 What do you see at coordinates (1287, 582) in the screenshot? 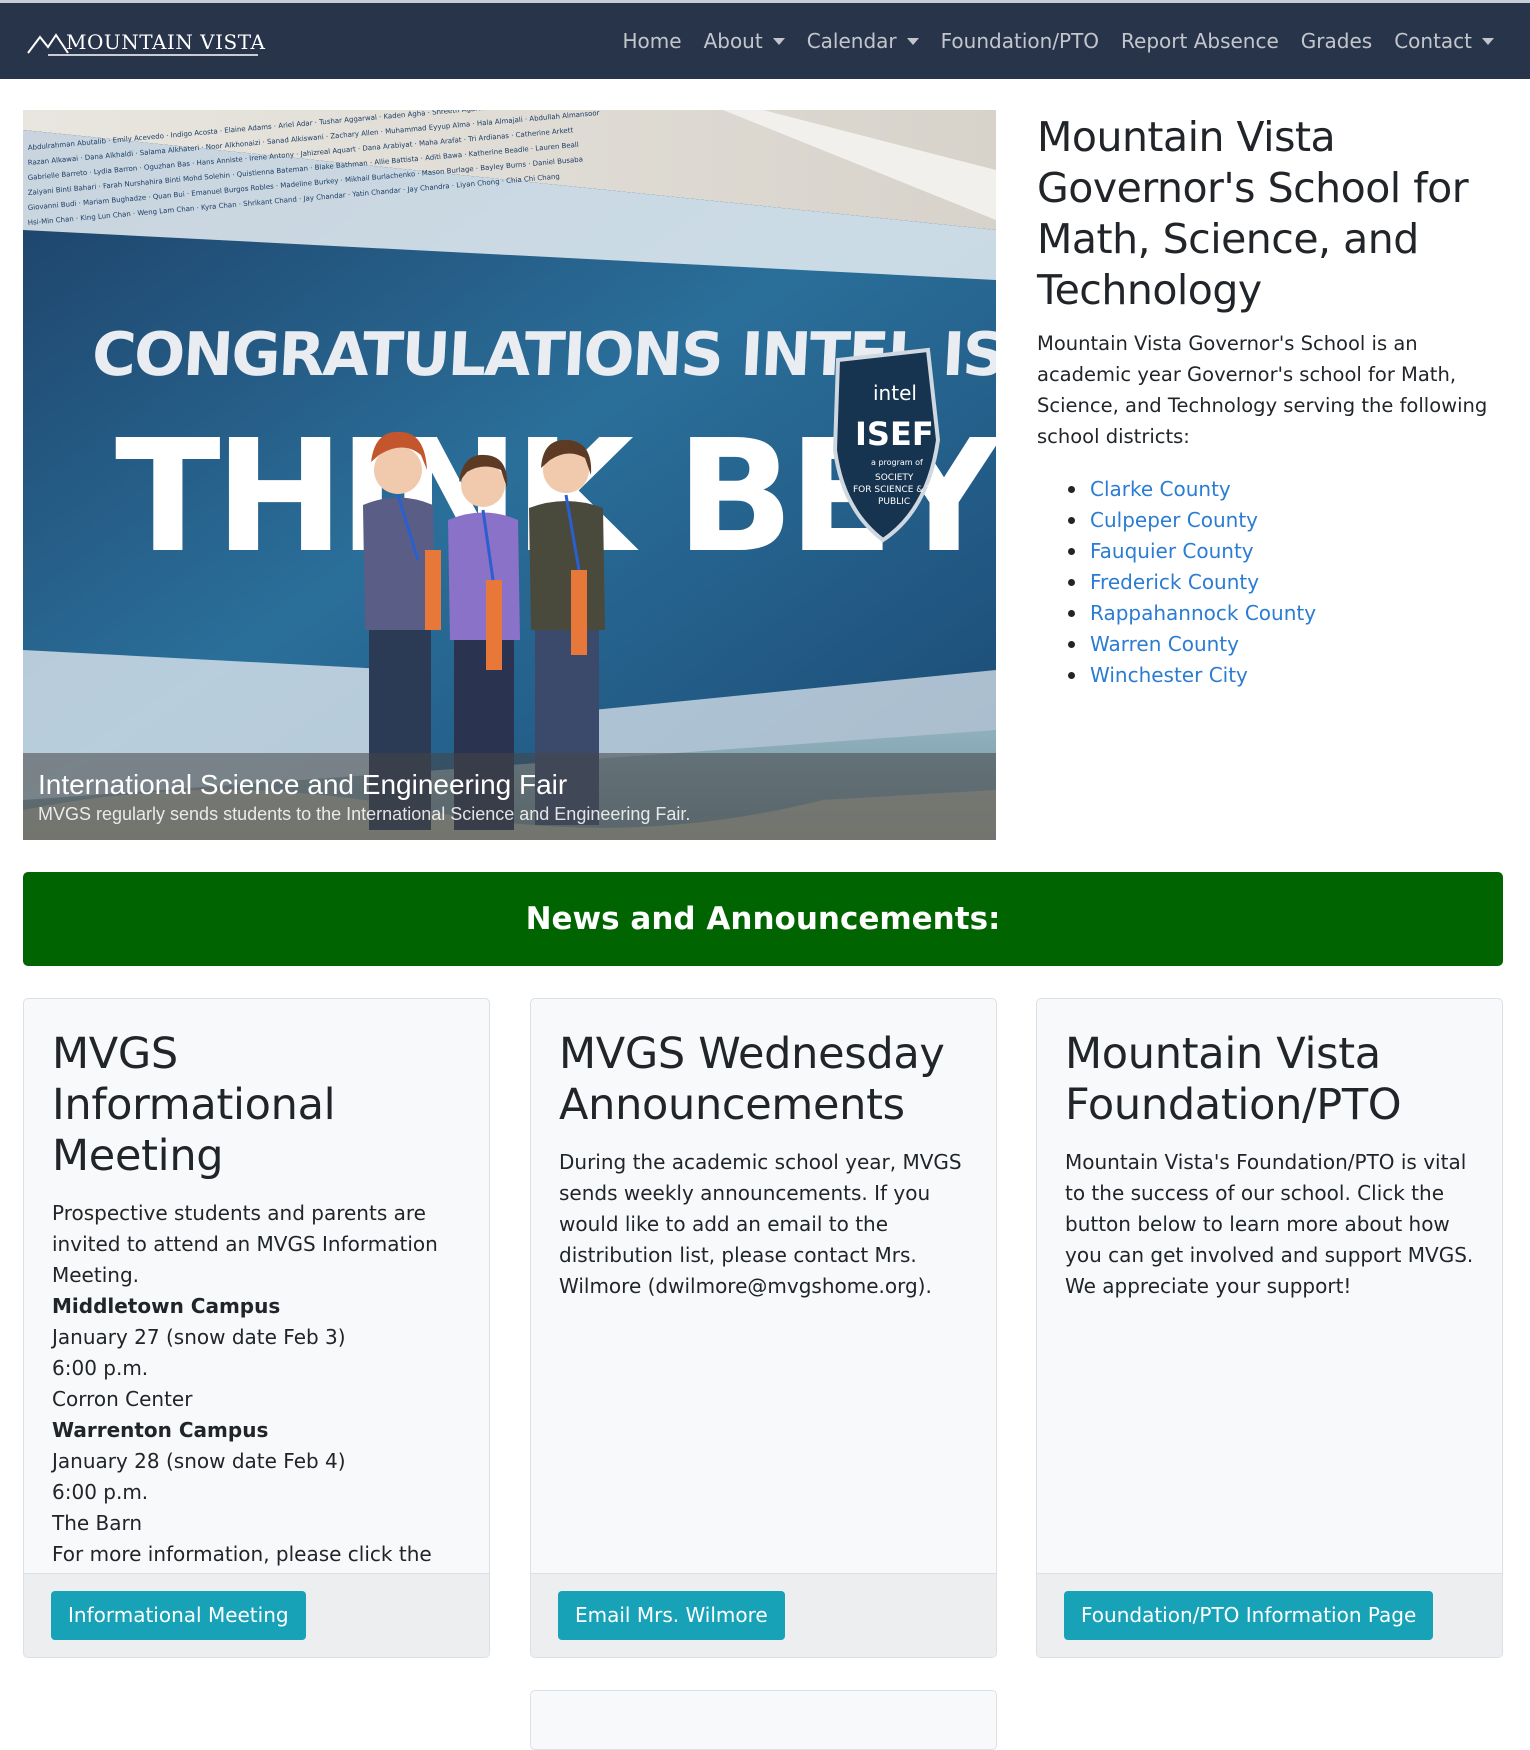
I see `district-list-item: Frederick County` at bounding box center [1287, 582].